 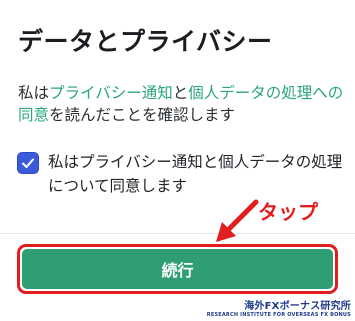 I want to click on privacy-notice-link: プライバシー通知, so click(x=111, y=93).